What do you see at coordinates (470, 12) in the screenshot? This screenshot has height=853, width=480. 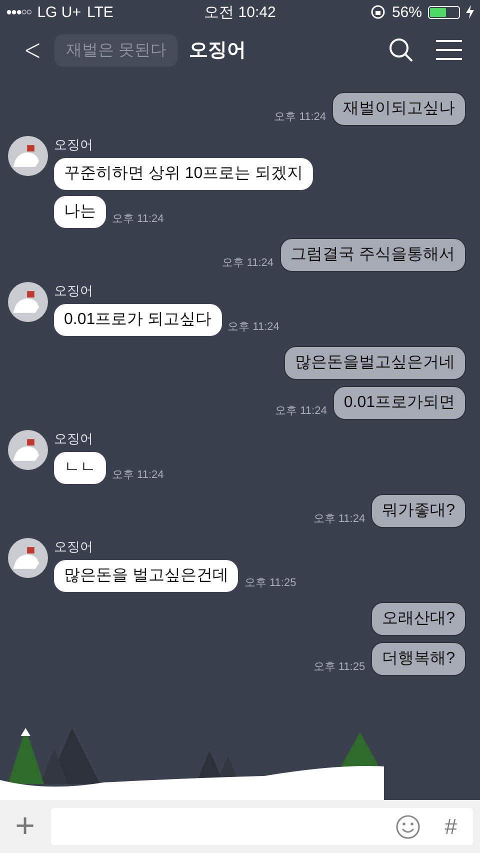 I see `charging-icon` at bounding box center [470, 12].